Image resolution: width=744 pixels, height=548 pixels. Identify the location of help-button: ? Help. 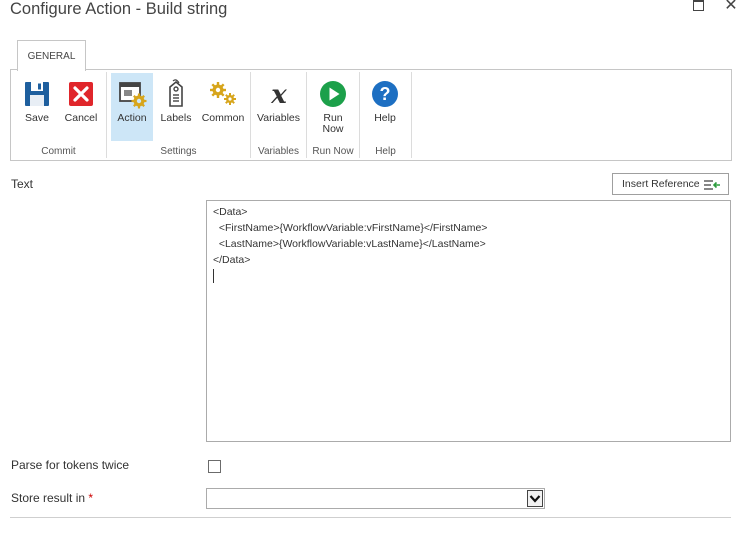
(385, 107).